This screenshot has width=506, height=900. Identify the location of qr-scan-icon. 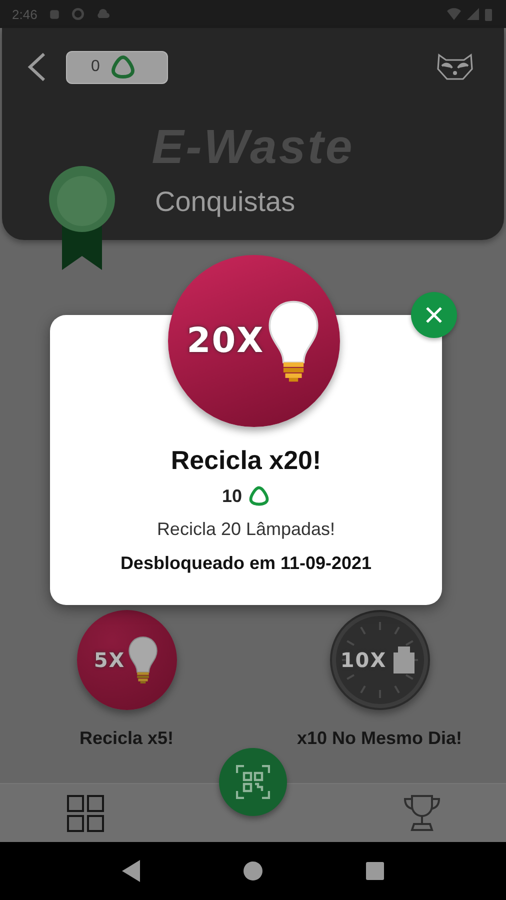
(253, 782).